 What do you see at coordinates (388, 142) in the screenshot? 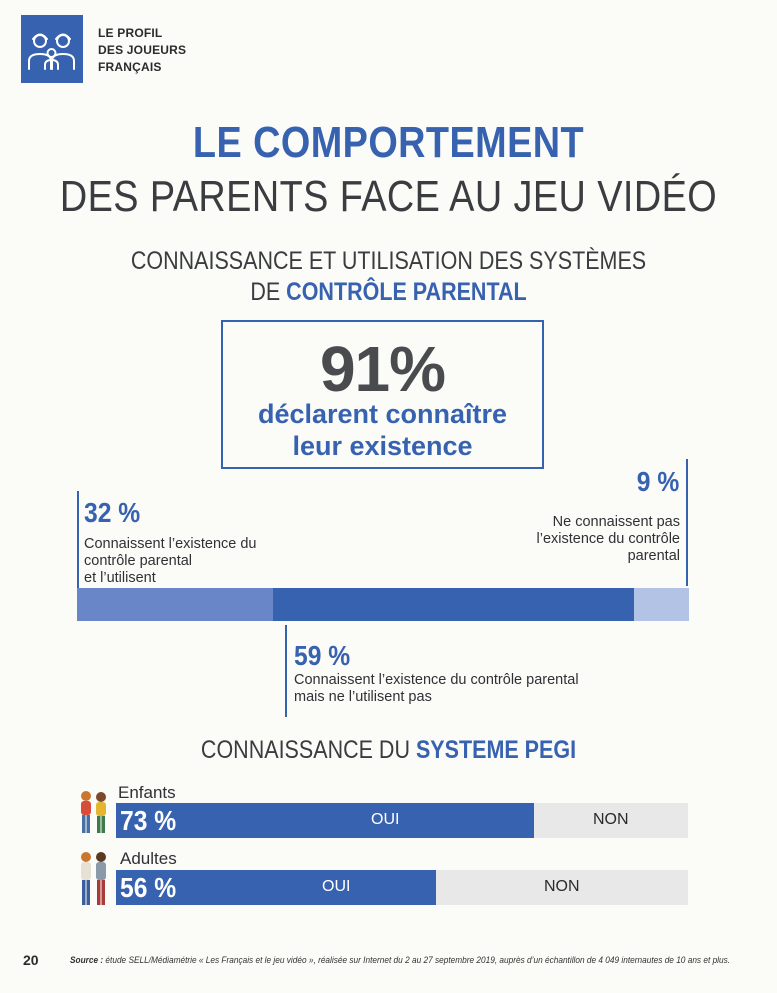
I see `page-title-line1: LE COMPORTEMENT` at bounding box center [388, 142].